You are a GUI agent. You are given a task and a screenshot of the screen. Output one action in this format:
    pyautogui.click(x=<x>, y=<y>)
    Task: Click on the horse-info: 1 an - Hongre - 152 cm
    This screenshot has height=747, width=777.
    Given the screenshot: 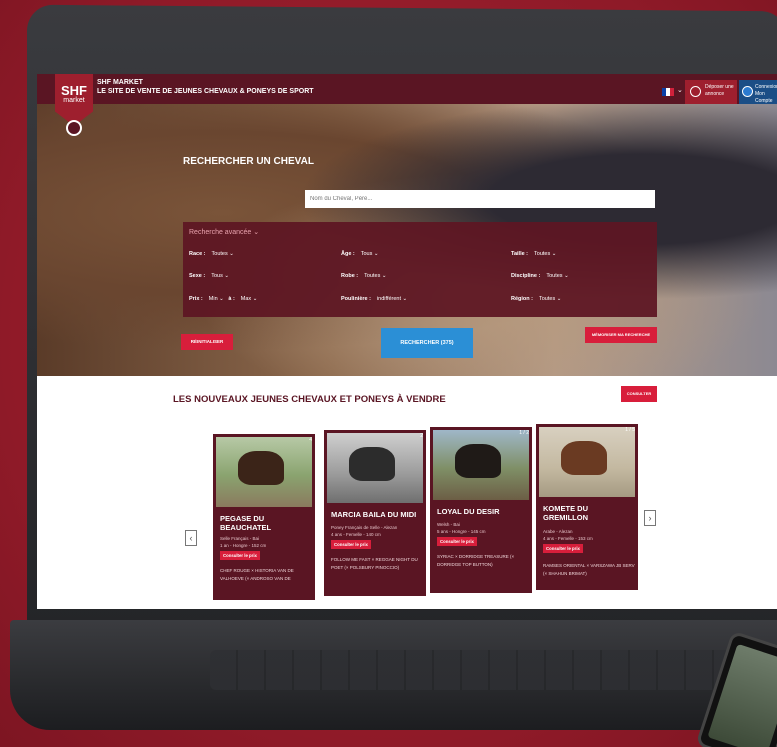 What is the action you would take?
    pyautogui.click(x=243, y=545)
    